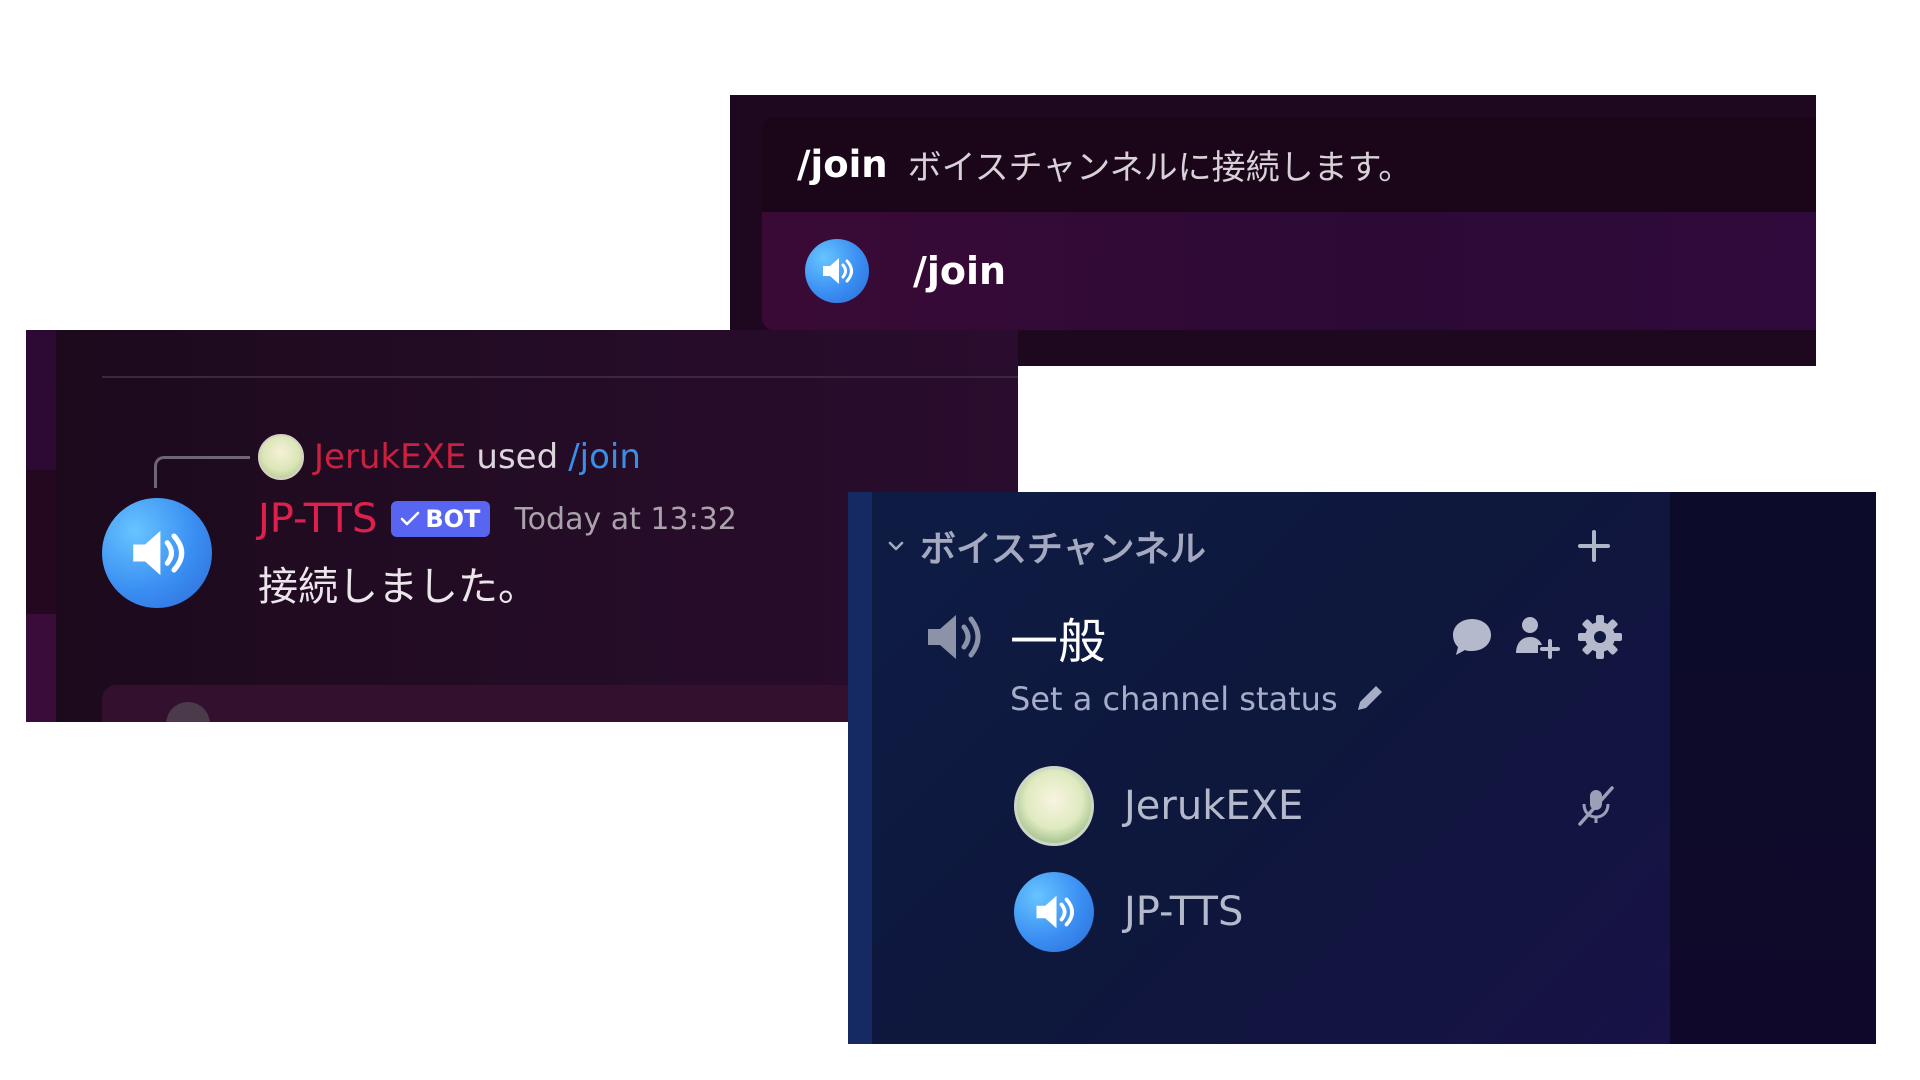 The image size is (1920, 1080). Describe the element at coordinates (202, 472) in the screenshot. I see `reply-connector-line` at that location.